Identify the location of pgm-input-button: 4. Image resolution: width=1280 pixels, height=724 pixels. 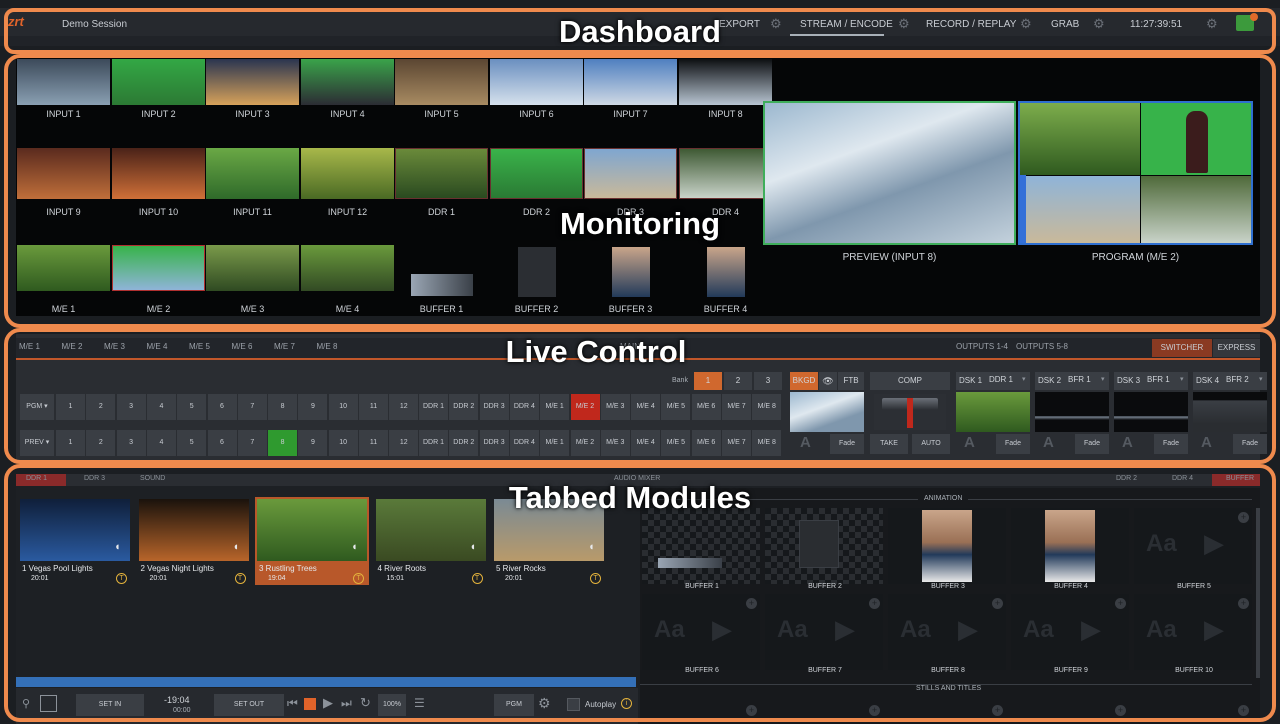
(161, 407).